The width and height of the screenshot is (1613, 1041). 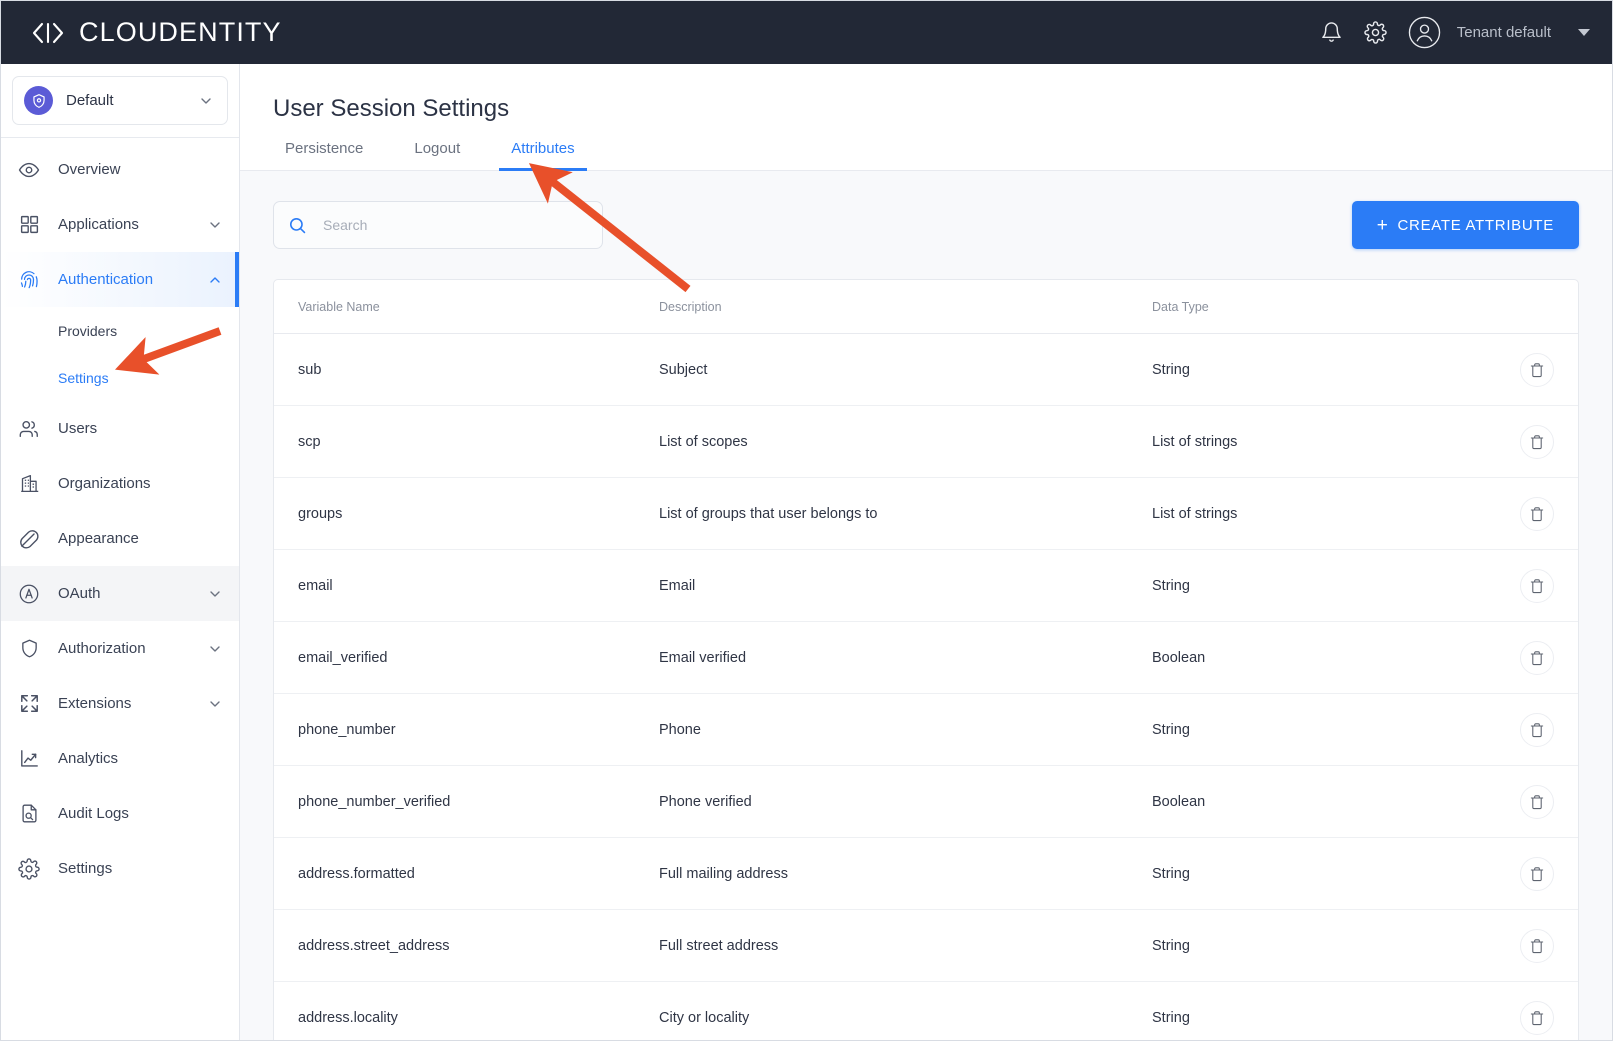 What do you see at coordinates (78, 428) in the screenshot?
I see `sidebar-item-label: Users` at bounding box center [78, 428].